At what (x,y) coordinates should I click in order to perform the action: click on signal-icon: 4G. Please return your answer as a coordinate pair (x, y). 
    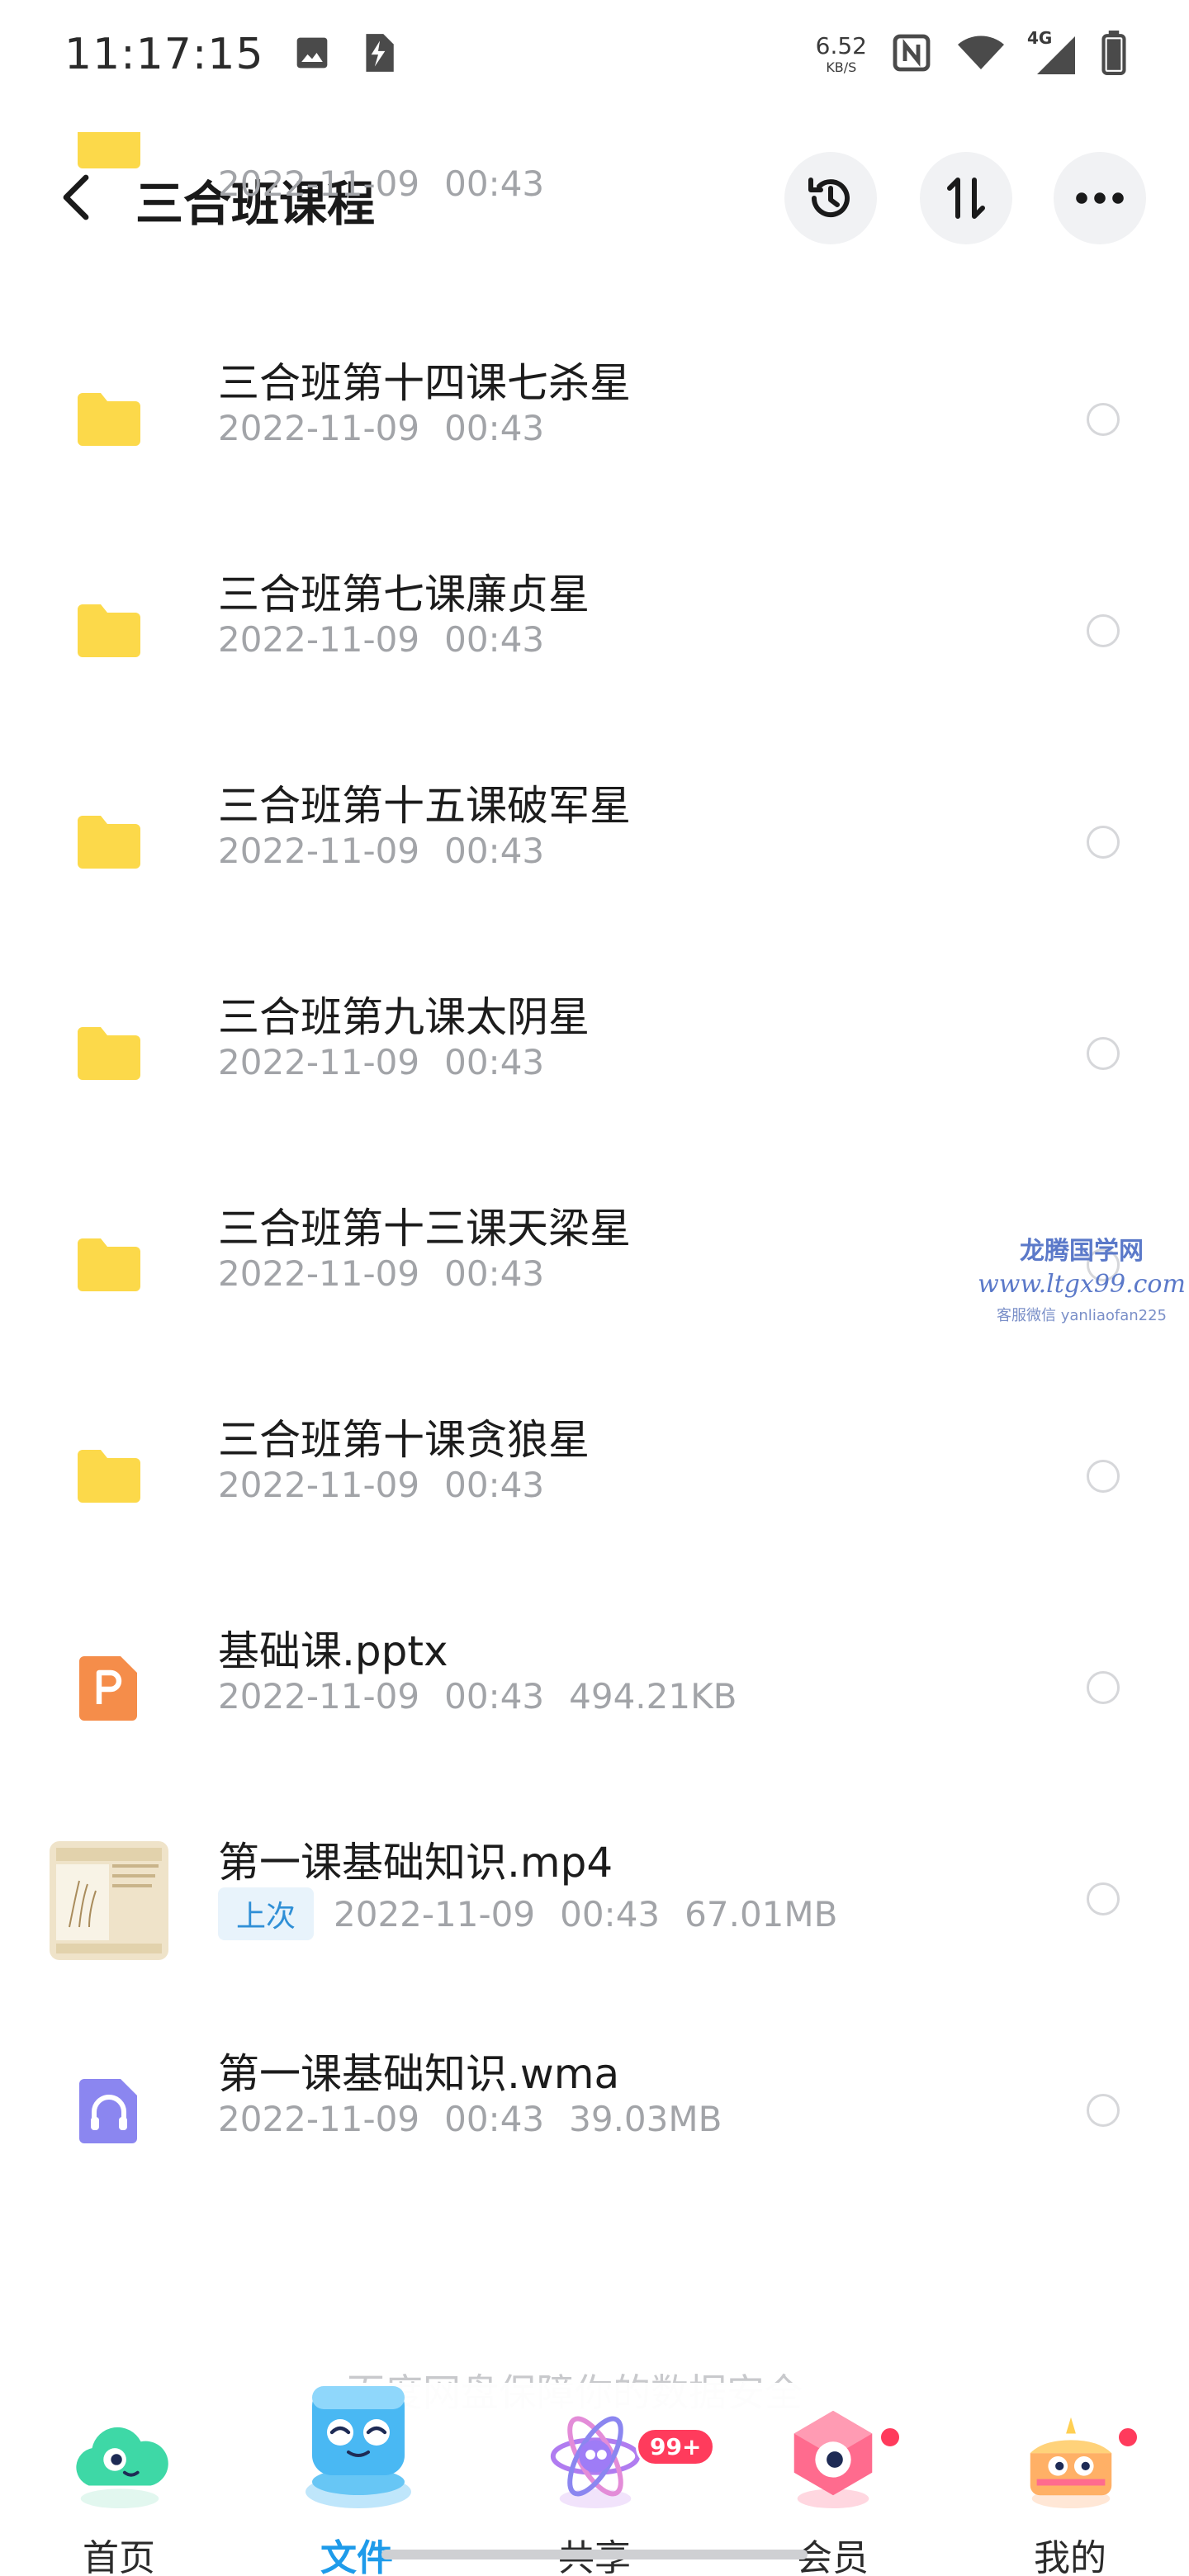
    Looking at the image, I should click on (1052, 52).